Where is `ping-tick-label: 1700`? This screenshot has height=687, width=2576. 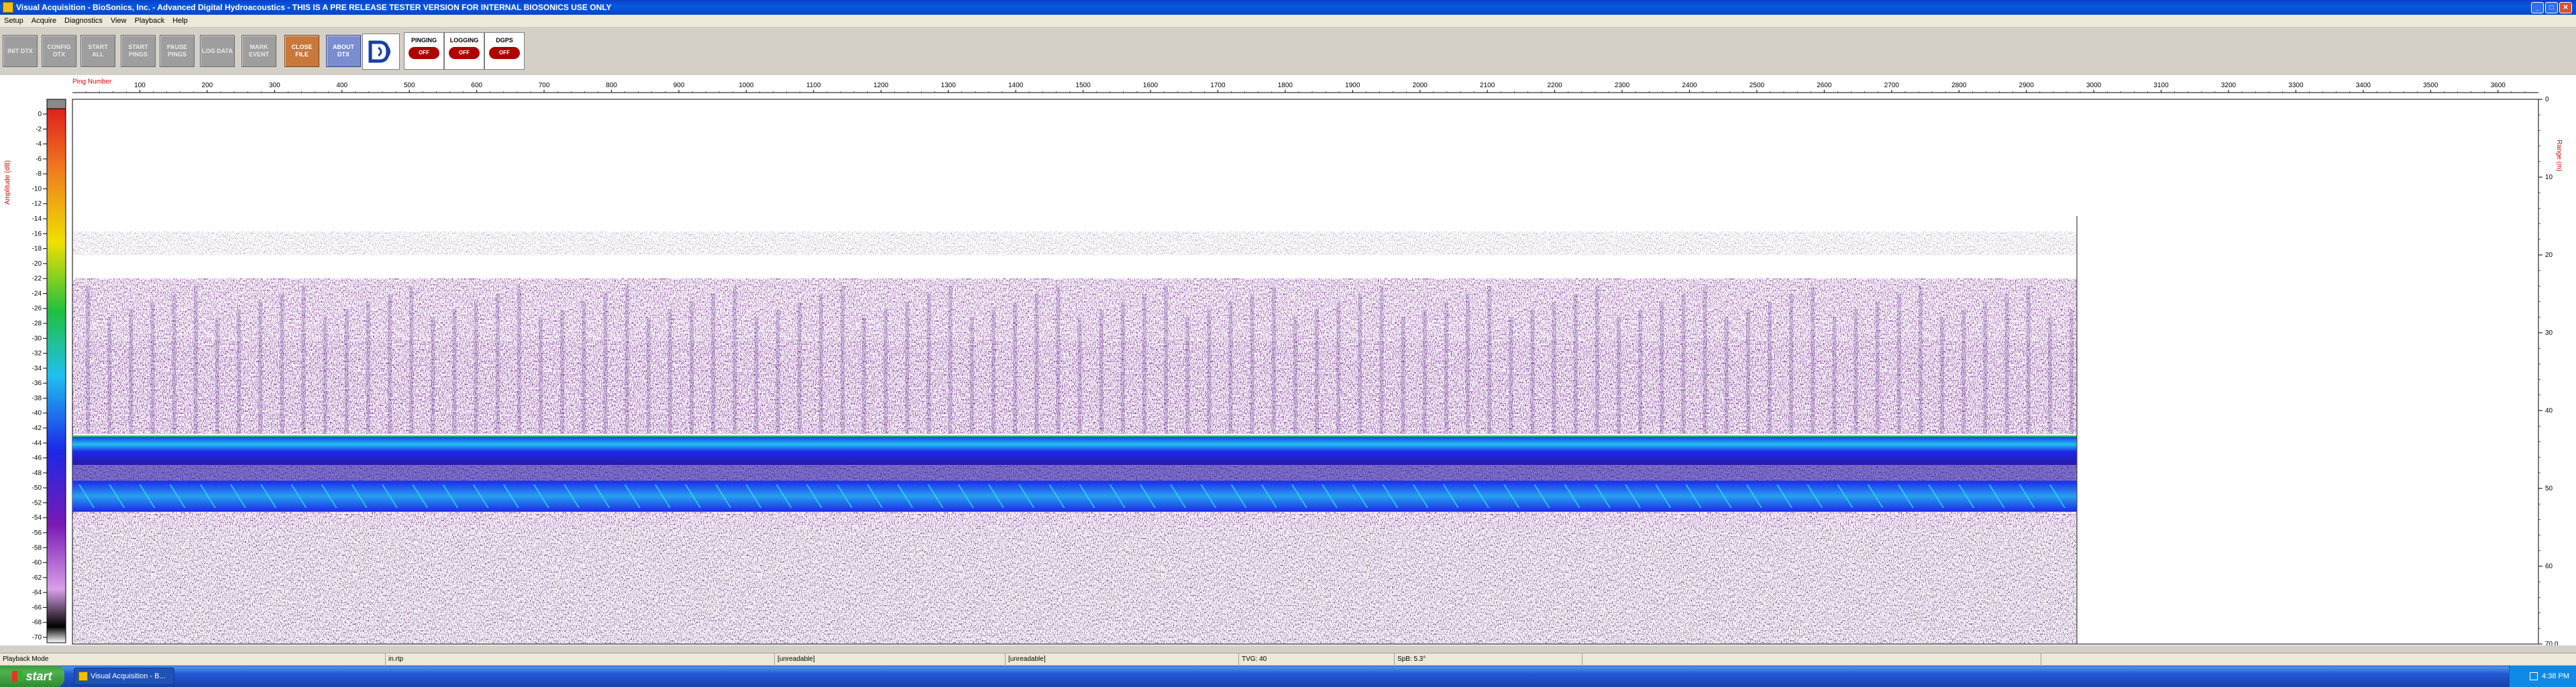
ping-tick-label: 1700 is located at coordinates (1218, 86).